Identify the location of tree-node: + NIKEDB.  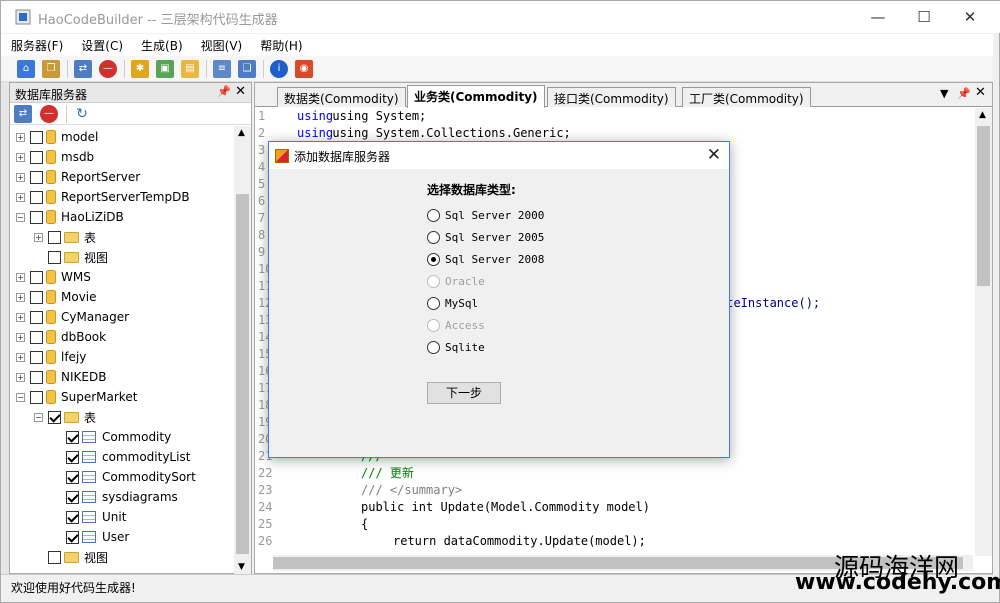
(61, 377).